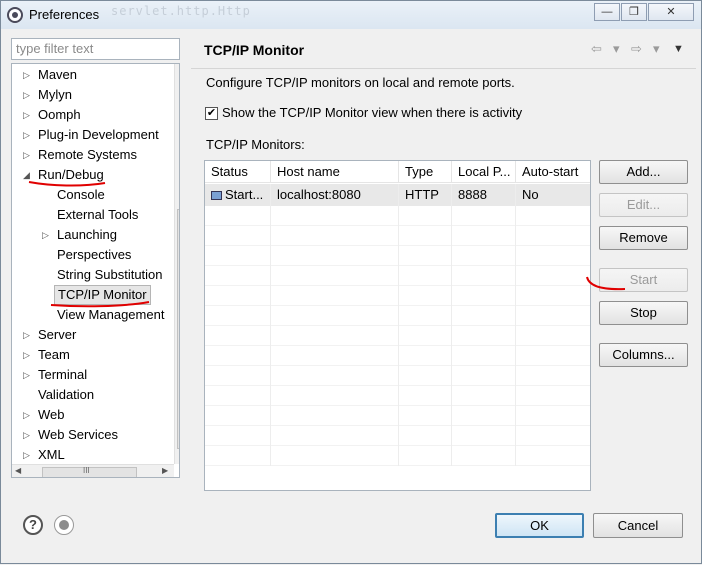  I want to click on annotation-mark-start, so click(606, 283).